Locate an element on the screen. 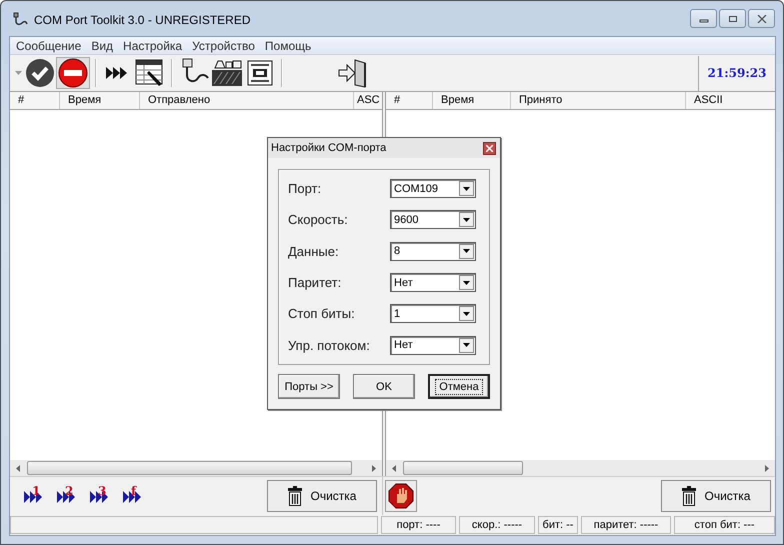  dropdown-field: COM109 is located at coordinates (433, 188).